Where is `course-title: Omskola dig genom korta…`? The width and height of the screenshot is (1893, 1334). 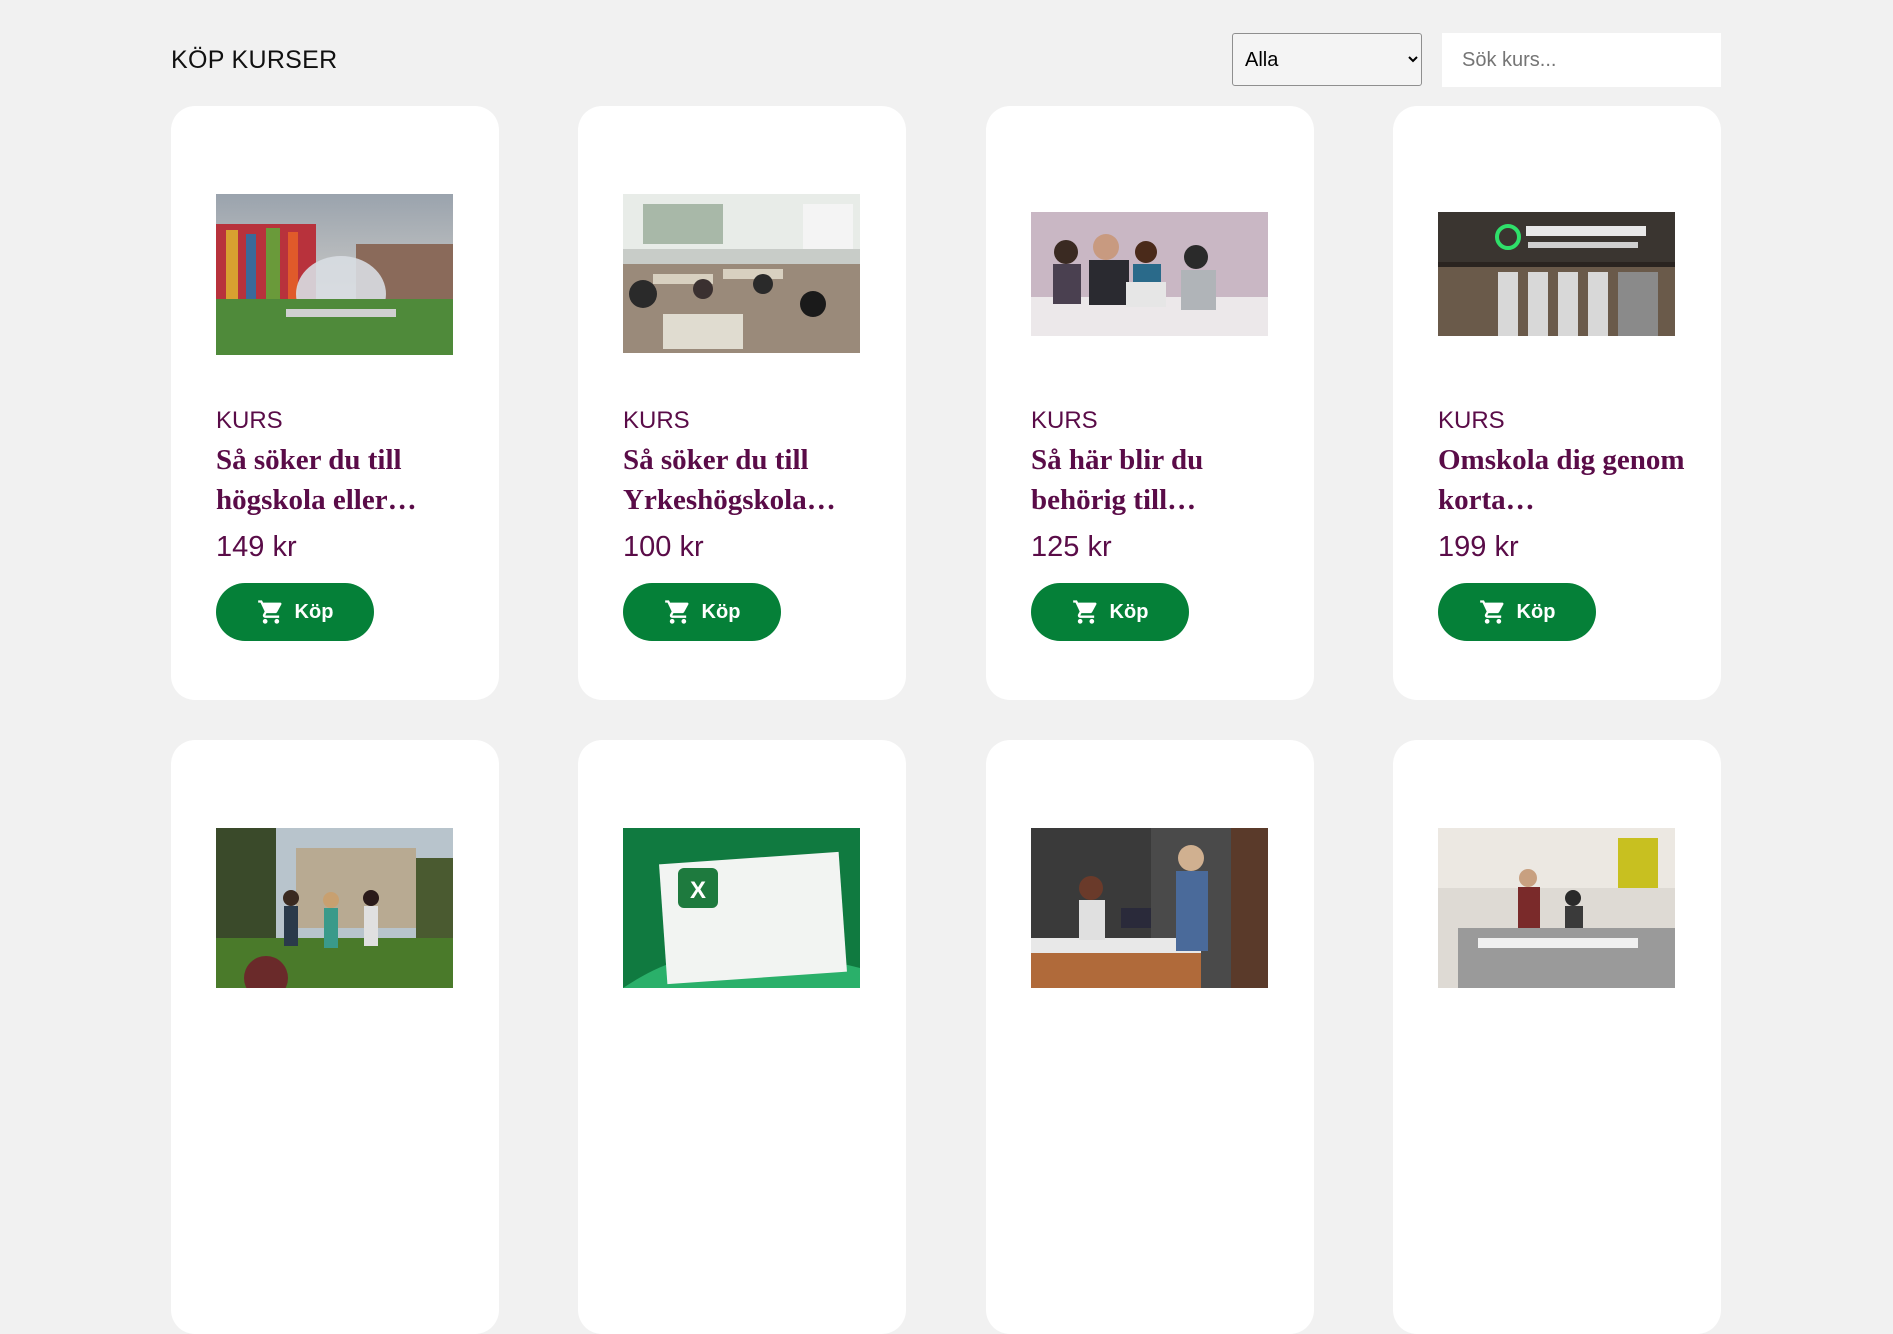 course-title: Omskola dig genom korta… is located at coordinates (1563, 480).